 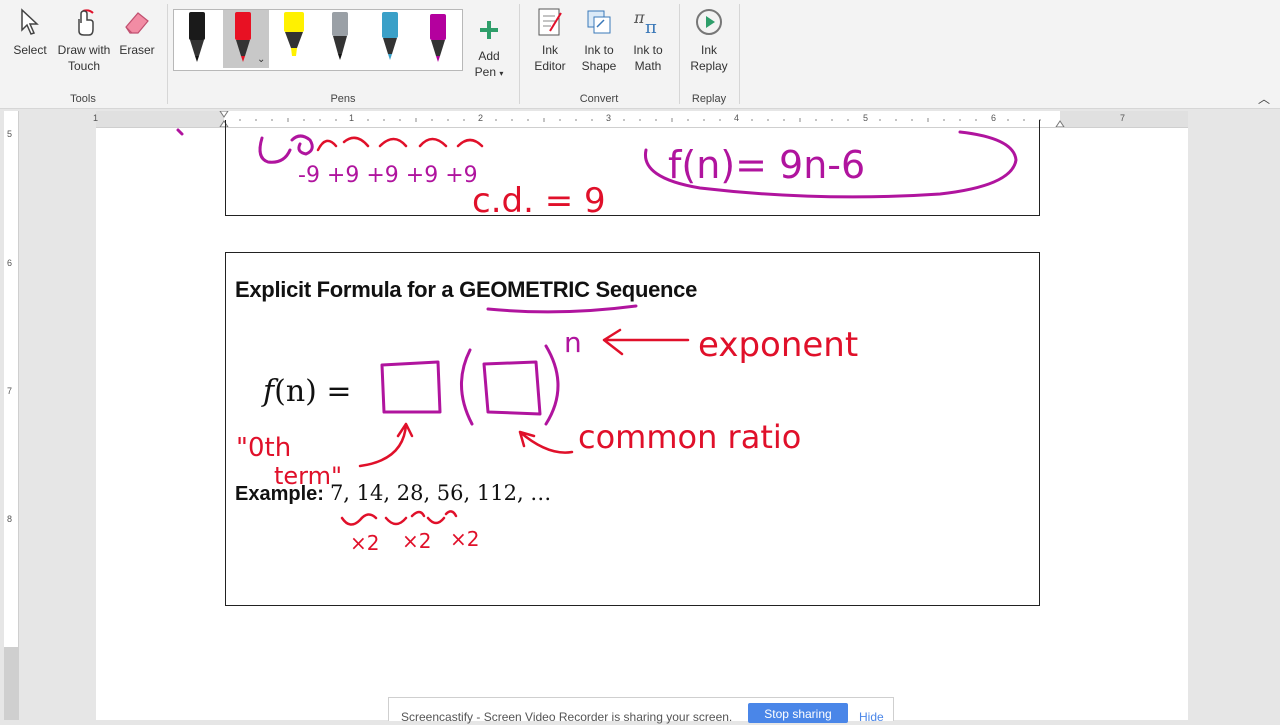 I want to click on ink-text-differences: -9 +9 +9 +9 +9, so click(x=388, y=175).